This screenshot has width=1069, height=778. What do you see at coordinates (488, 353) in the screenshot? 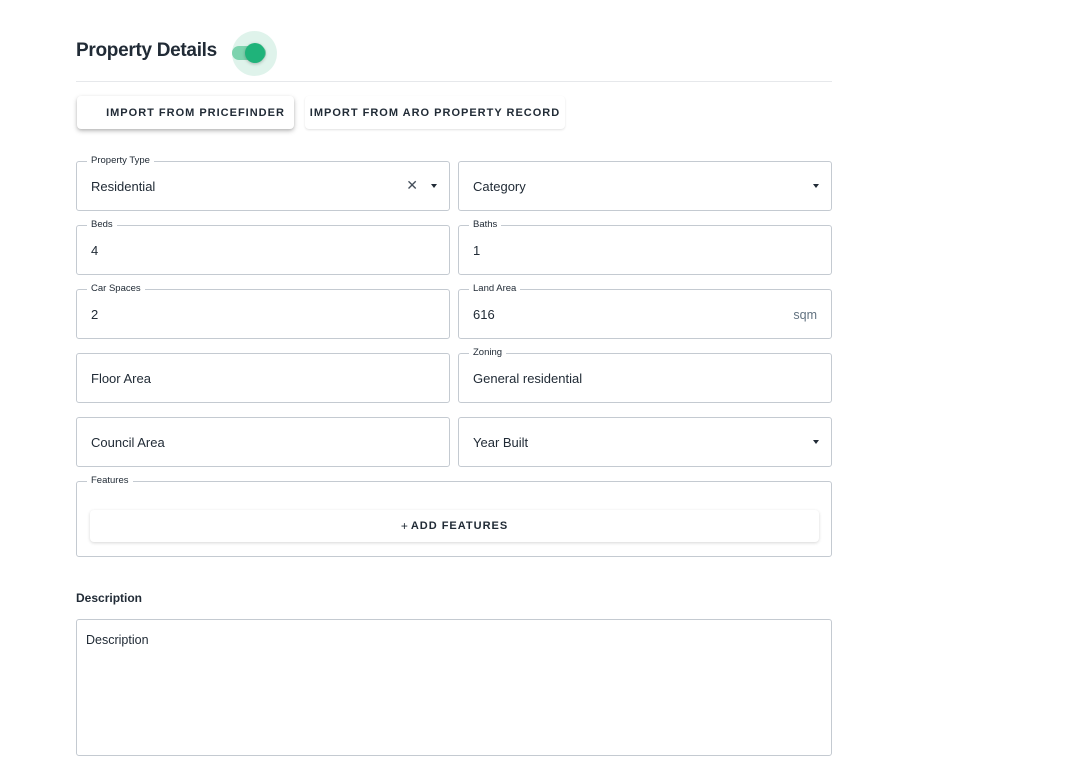
I see `zoning-label: Zoning` at bounding box center [488, 353].